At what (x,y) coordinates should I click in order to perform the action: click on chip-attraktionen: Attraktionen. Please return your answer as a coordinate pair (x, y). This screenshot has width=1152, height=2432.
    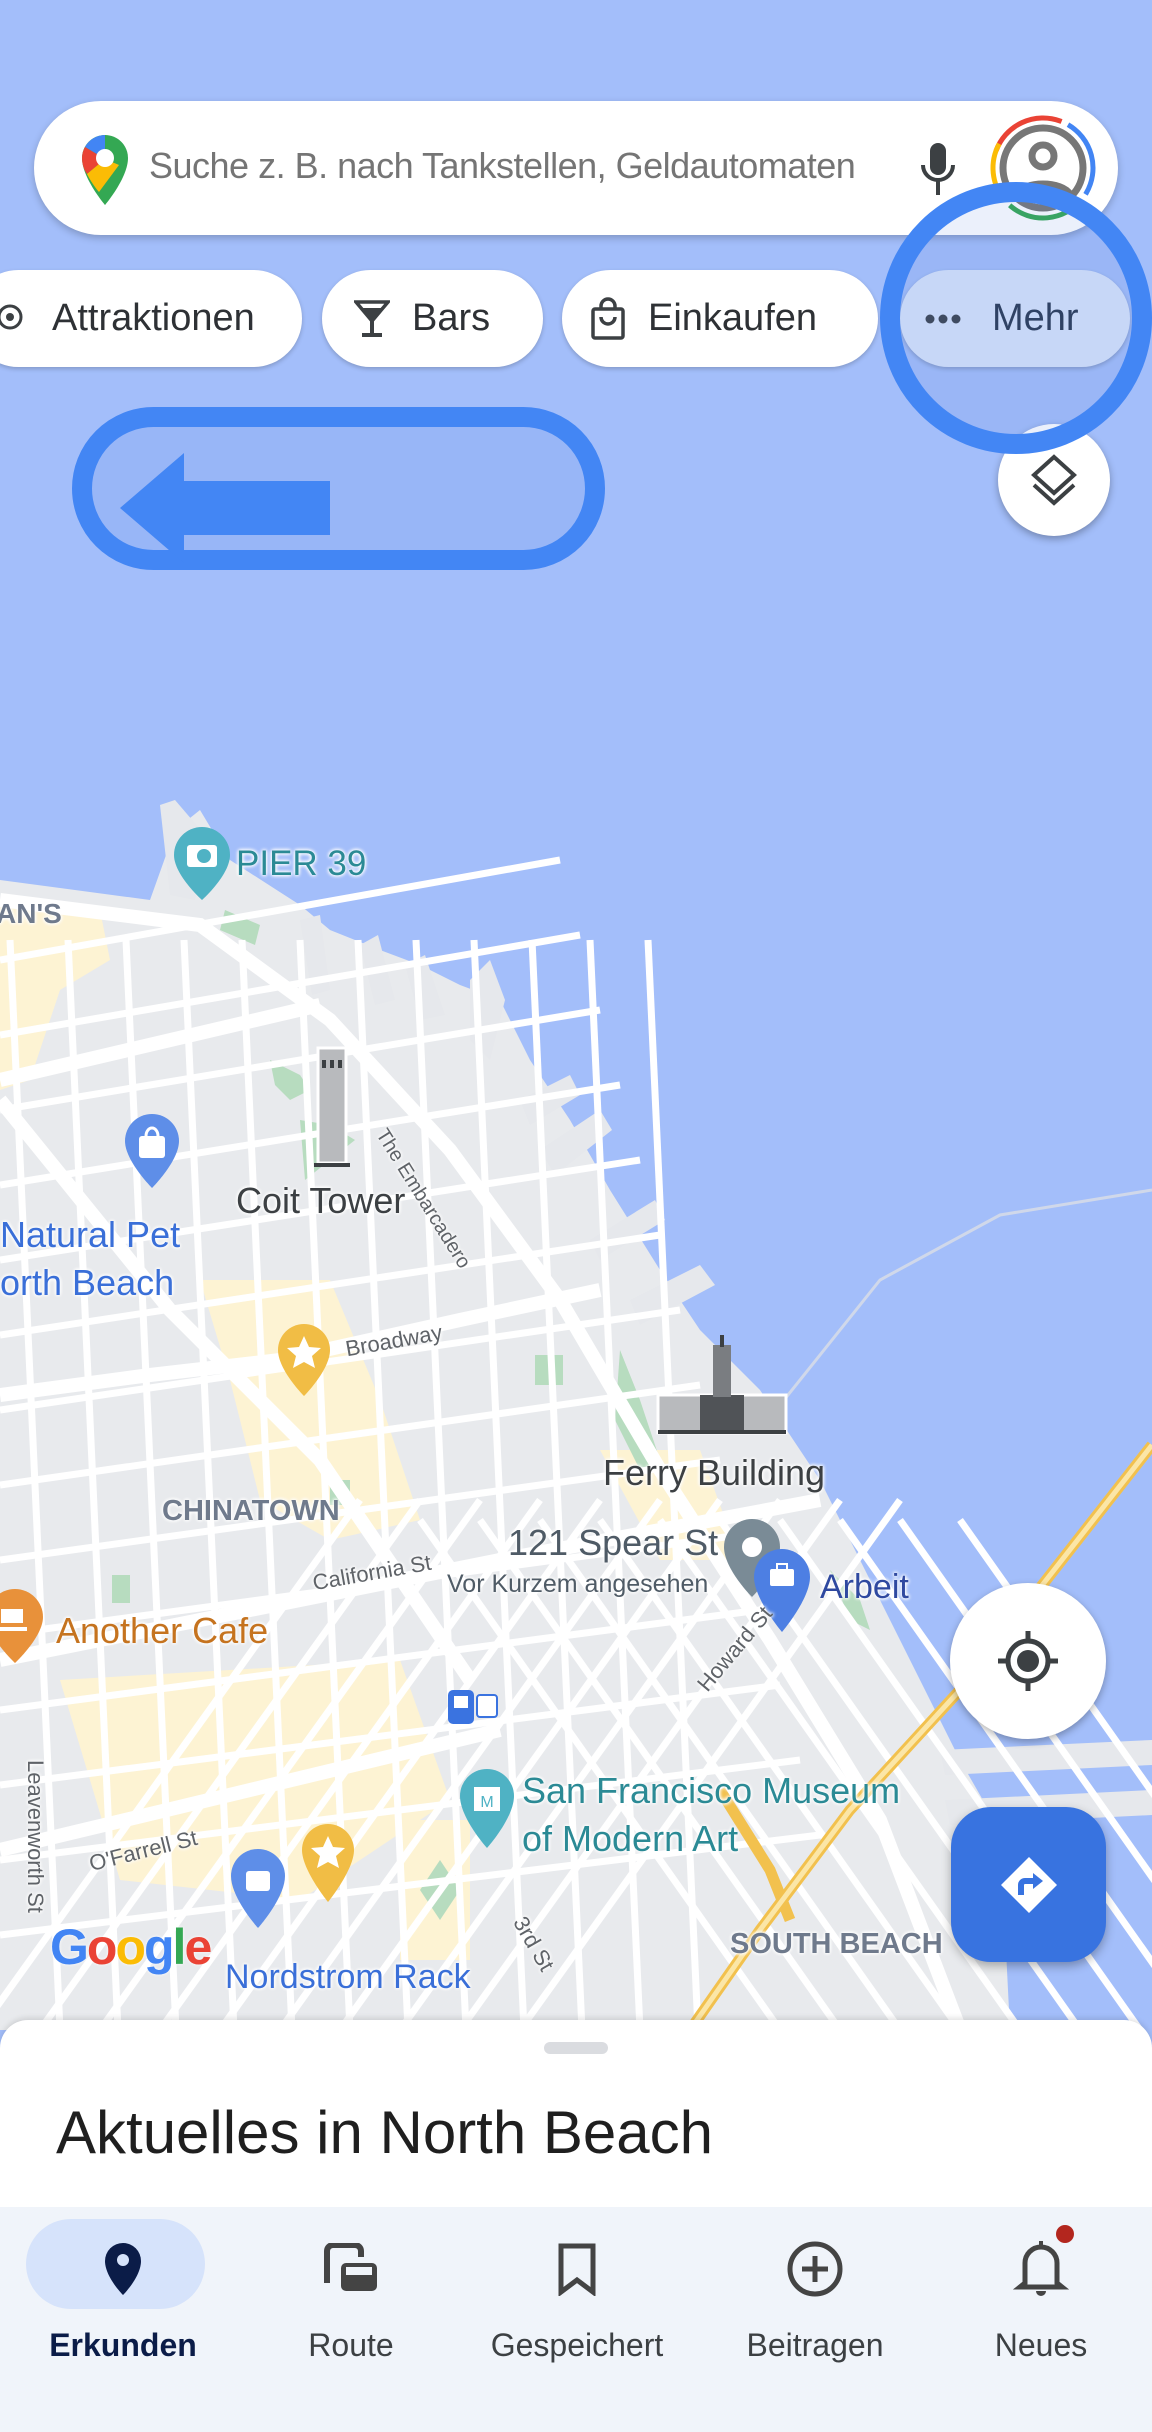
    Looking at the image, I should click on (151, 318).